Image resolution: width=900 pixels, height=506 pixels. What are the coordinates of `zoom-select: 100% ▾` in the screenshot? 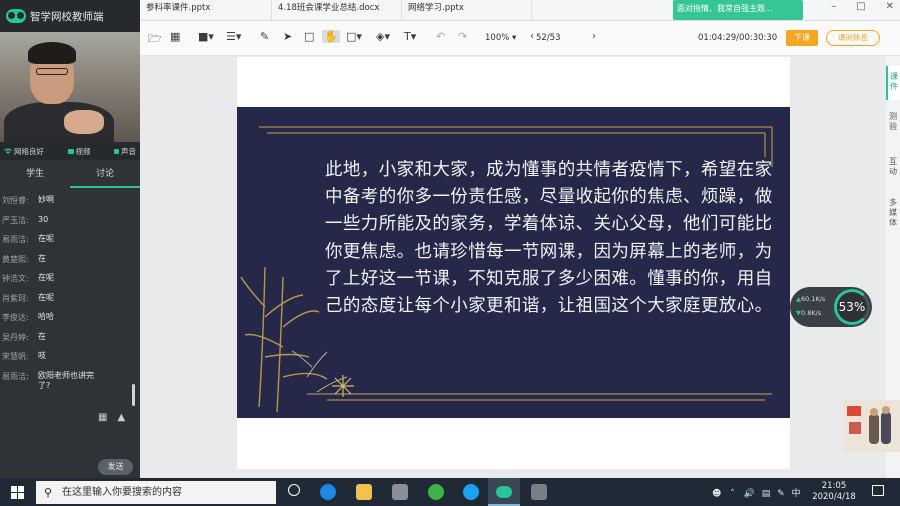 It's located at (500, 38).